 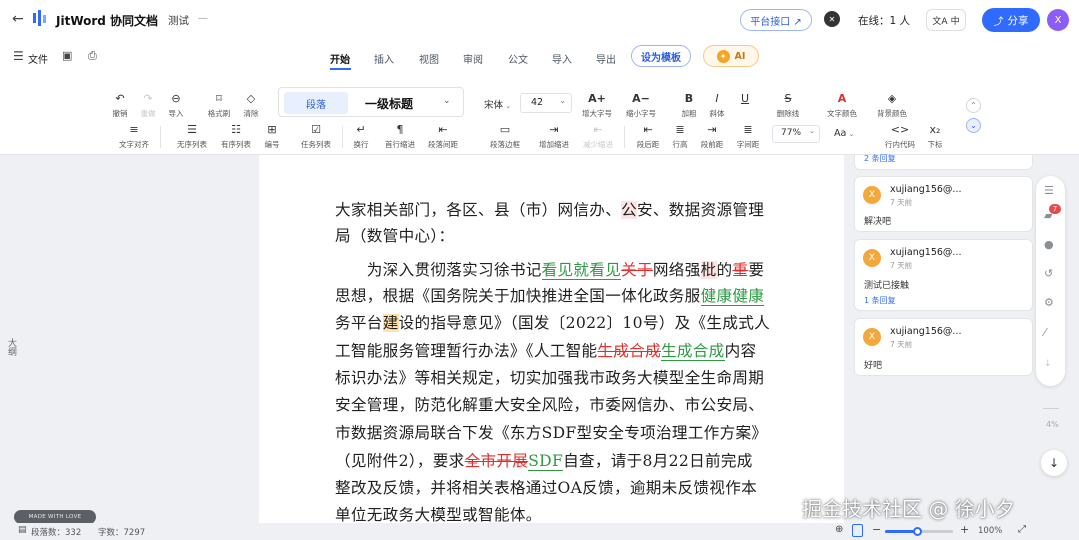 I want to click on outline-toggle: 大纲, so click(x=10, y=347).